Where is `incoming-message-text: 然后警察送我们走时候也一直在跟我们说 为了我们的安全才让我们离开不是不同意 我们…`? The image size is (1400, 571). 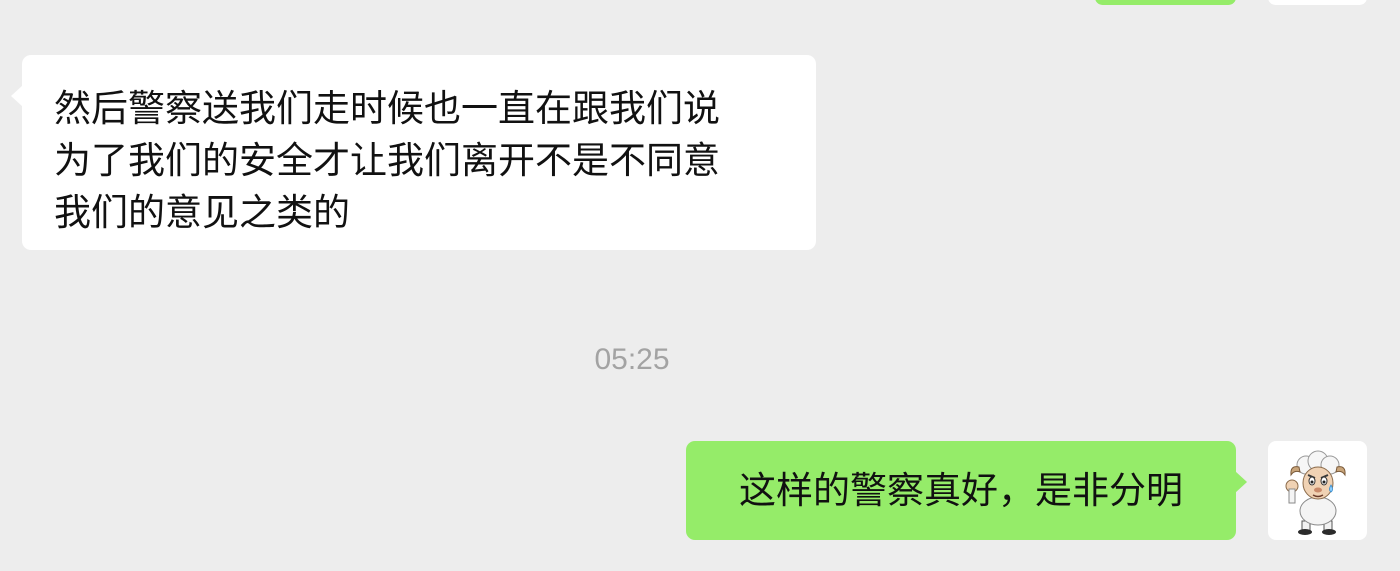
incoming-message-text: 然后警察送我们走时候也一直在跟我们说 为了我们的安全才让我们离开不是不同意 我们… is located at coordinates (387, 160).